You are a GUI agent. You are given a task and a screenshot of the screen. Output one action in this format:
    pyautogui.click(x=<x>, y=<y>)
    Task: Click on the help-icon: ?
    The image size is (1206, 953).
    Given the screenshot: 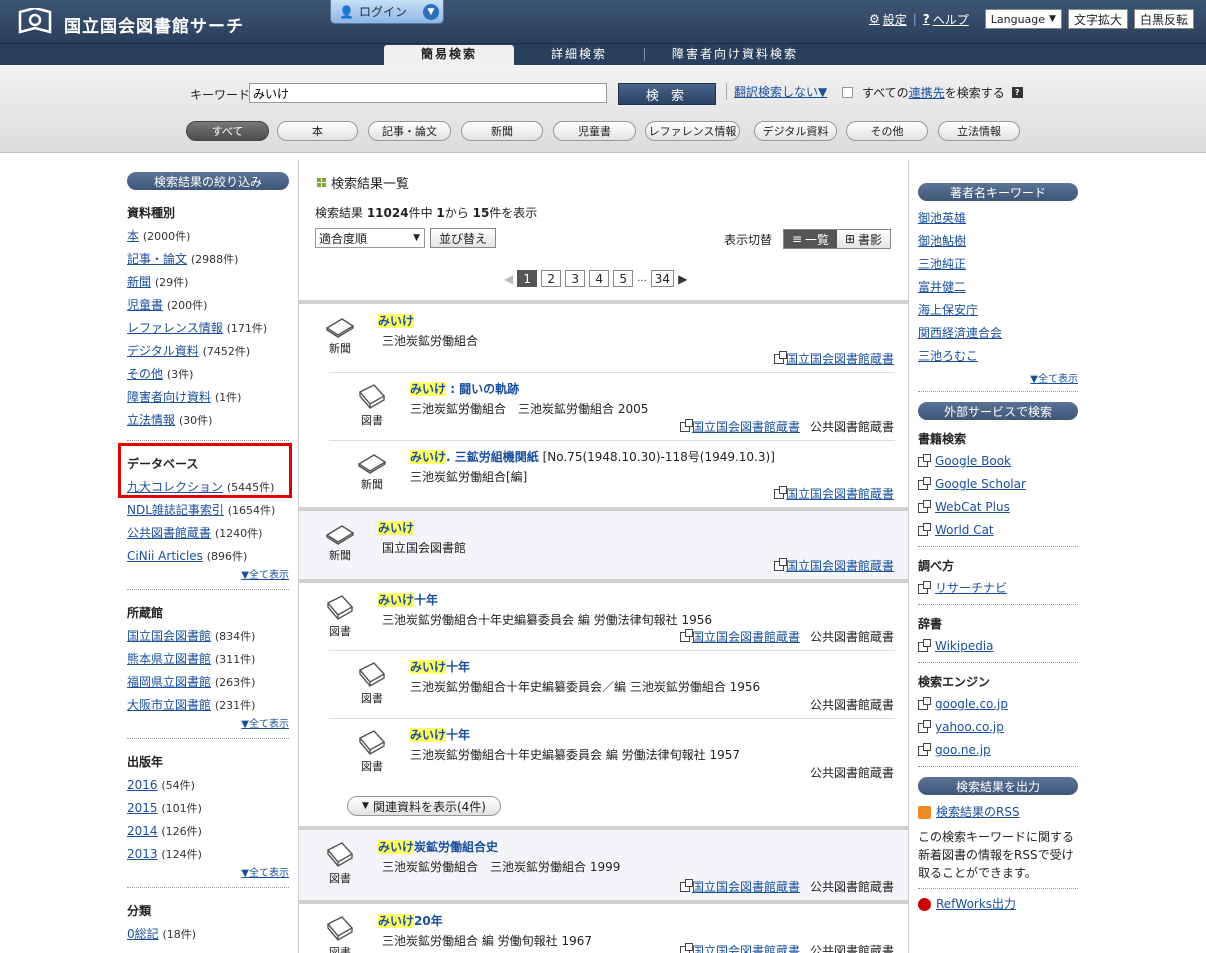 What is the action you would take?
    pyautogui.click(x=1017, y=92)
    